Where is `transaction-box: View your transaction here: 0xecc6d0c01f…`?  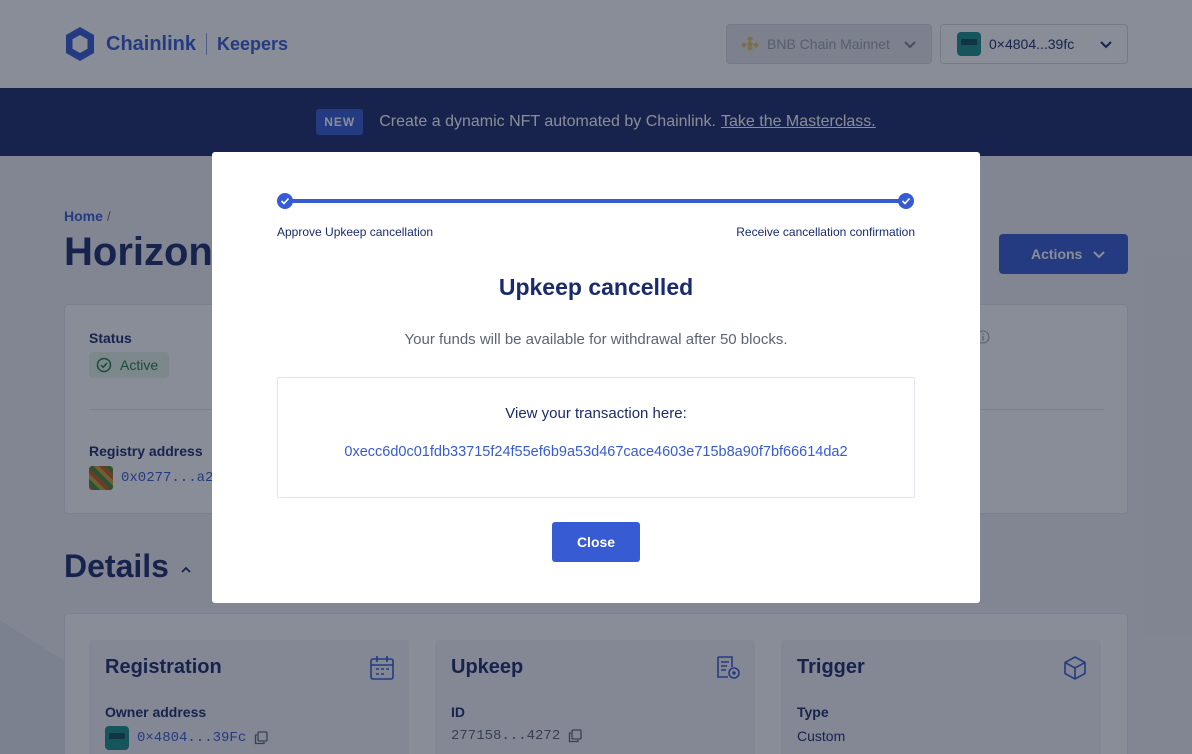 transaction-box: View your transaction here: 0xecc6d0c01f… is located at coordinates (596, 437).